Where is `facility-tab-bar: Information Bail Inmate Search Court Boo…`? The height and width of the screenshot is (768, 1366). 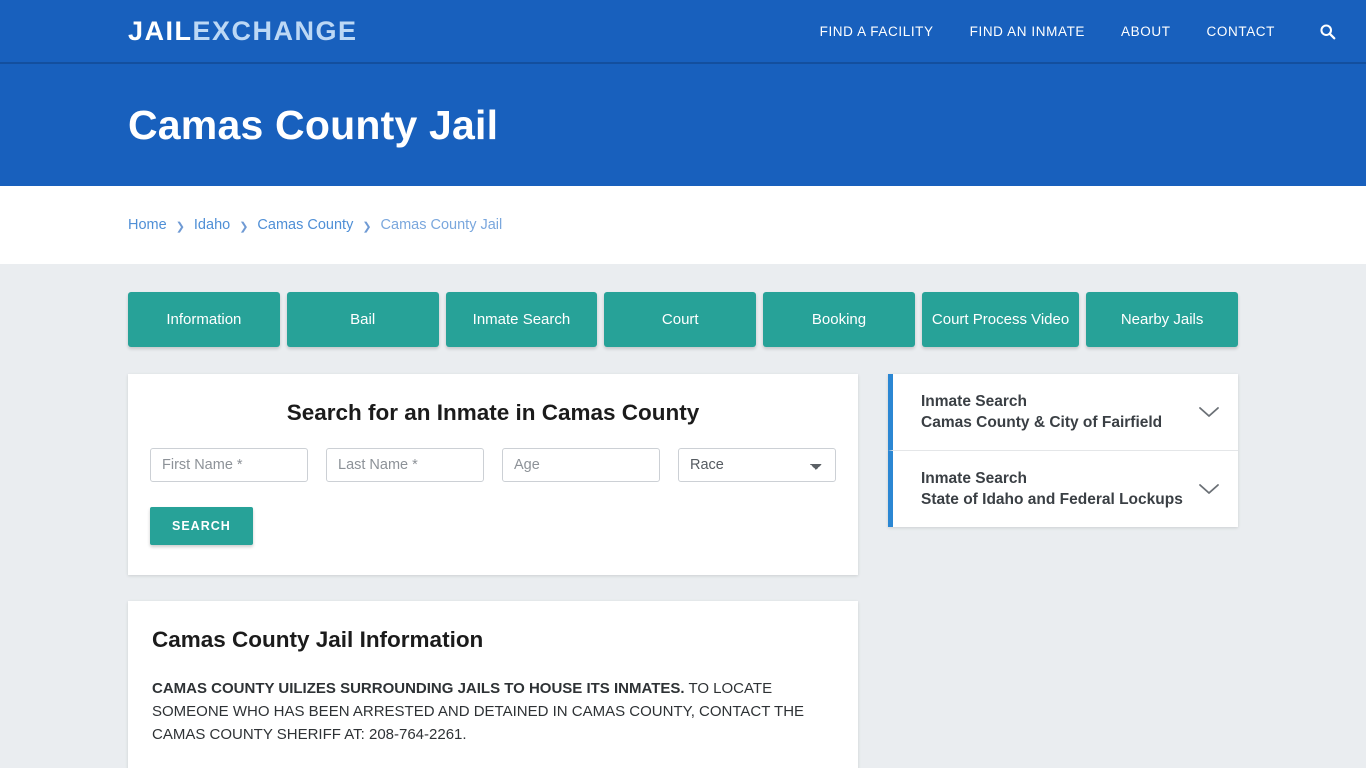 facility-tab-bar: Information Bail Inmate Search Court Boo… is located at coordinates (683, 319).